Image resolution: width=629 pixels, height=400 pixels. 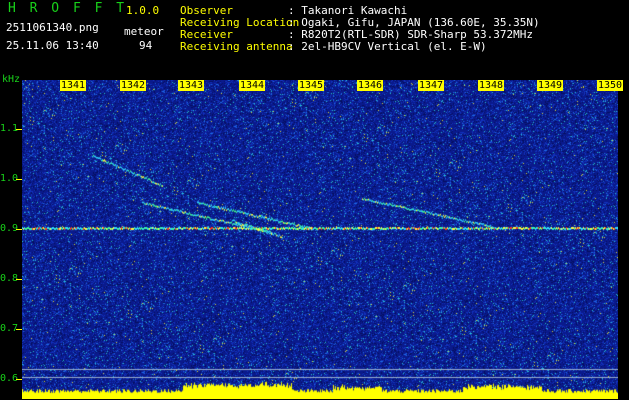 What do you see at coordinates (311, 85) in the screenshot?
I see `x-tick-label: 1345` at bounding box center [311, 85].